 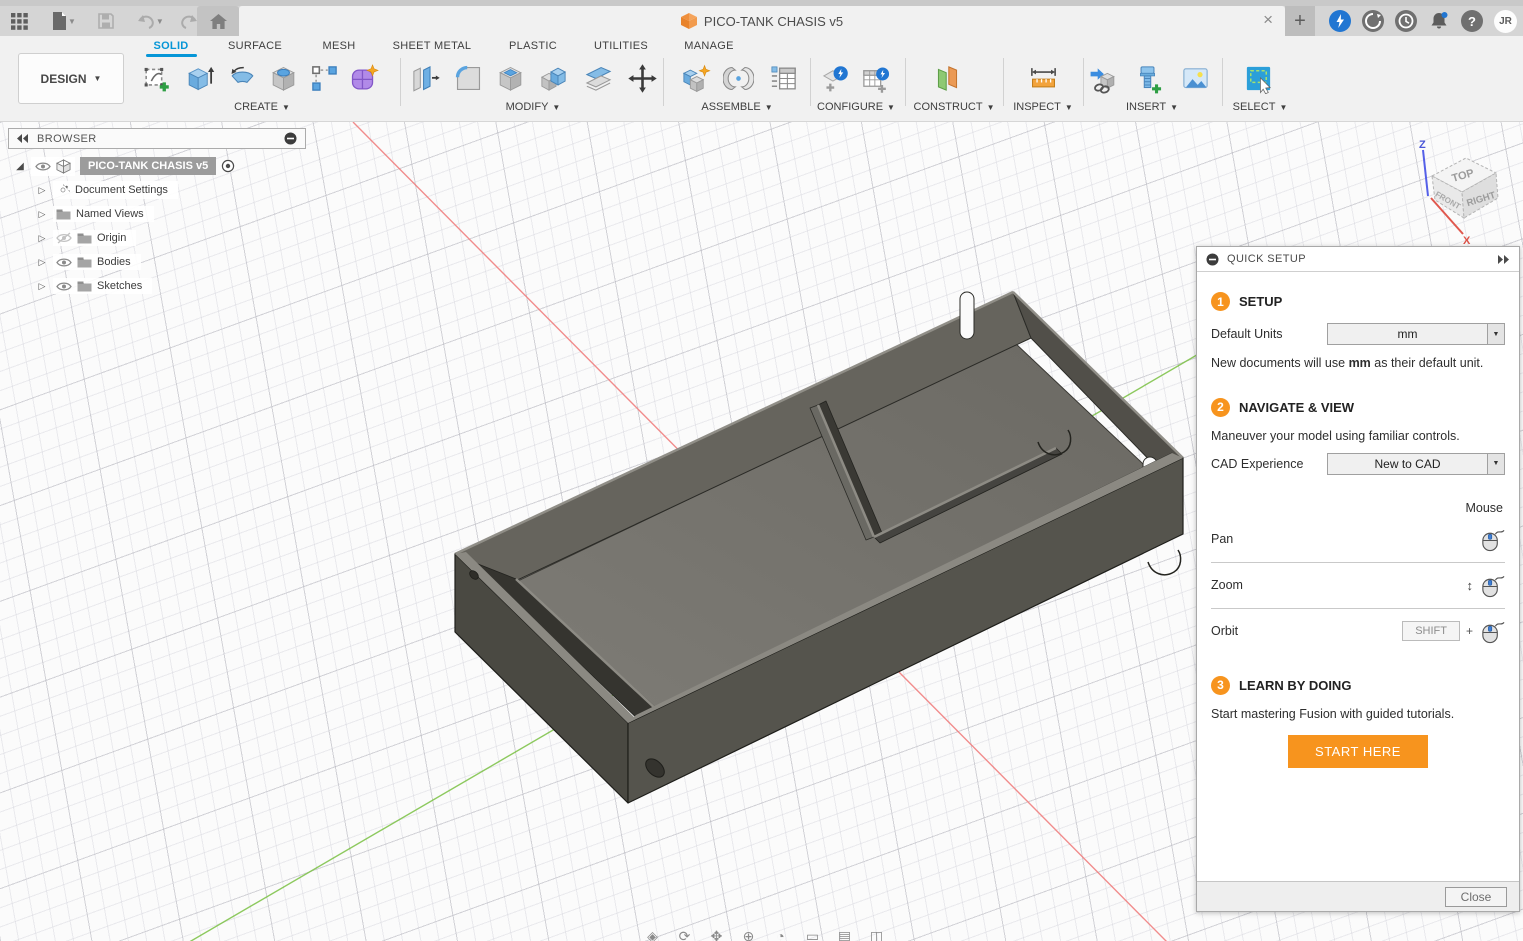 What do you see at coordinates (124, 238) in the screenshot?
I see `tree-row-origin: ▷ Origin` at bounding box center [124, 238].